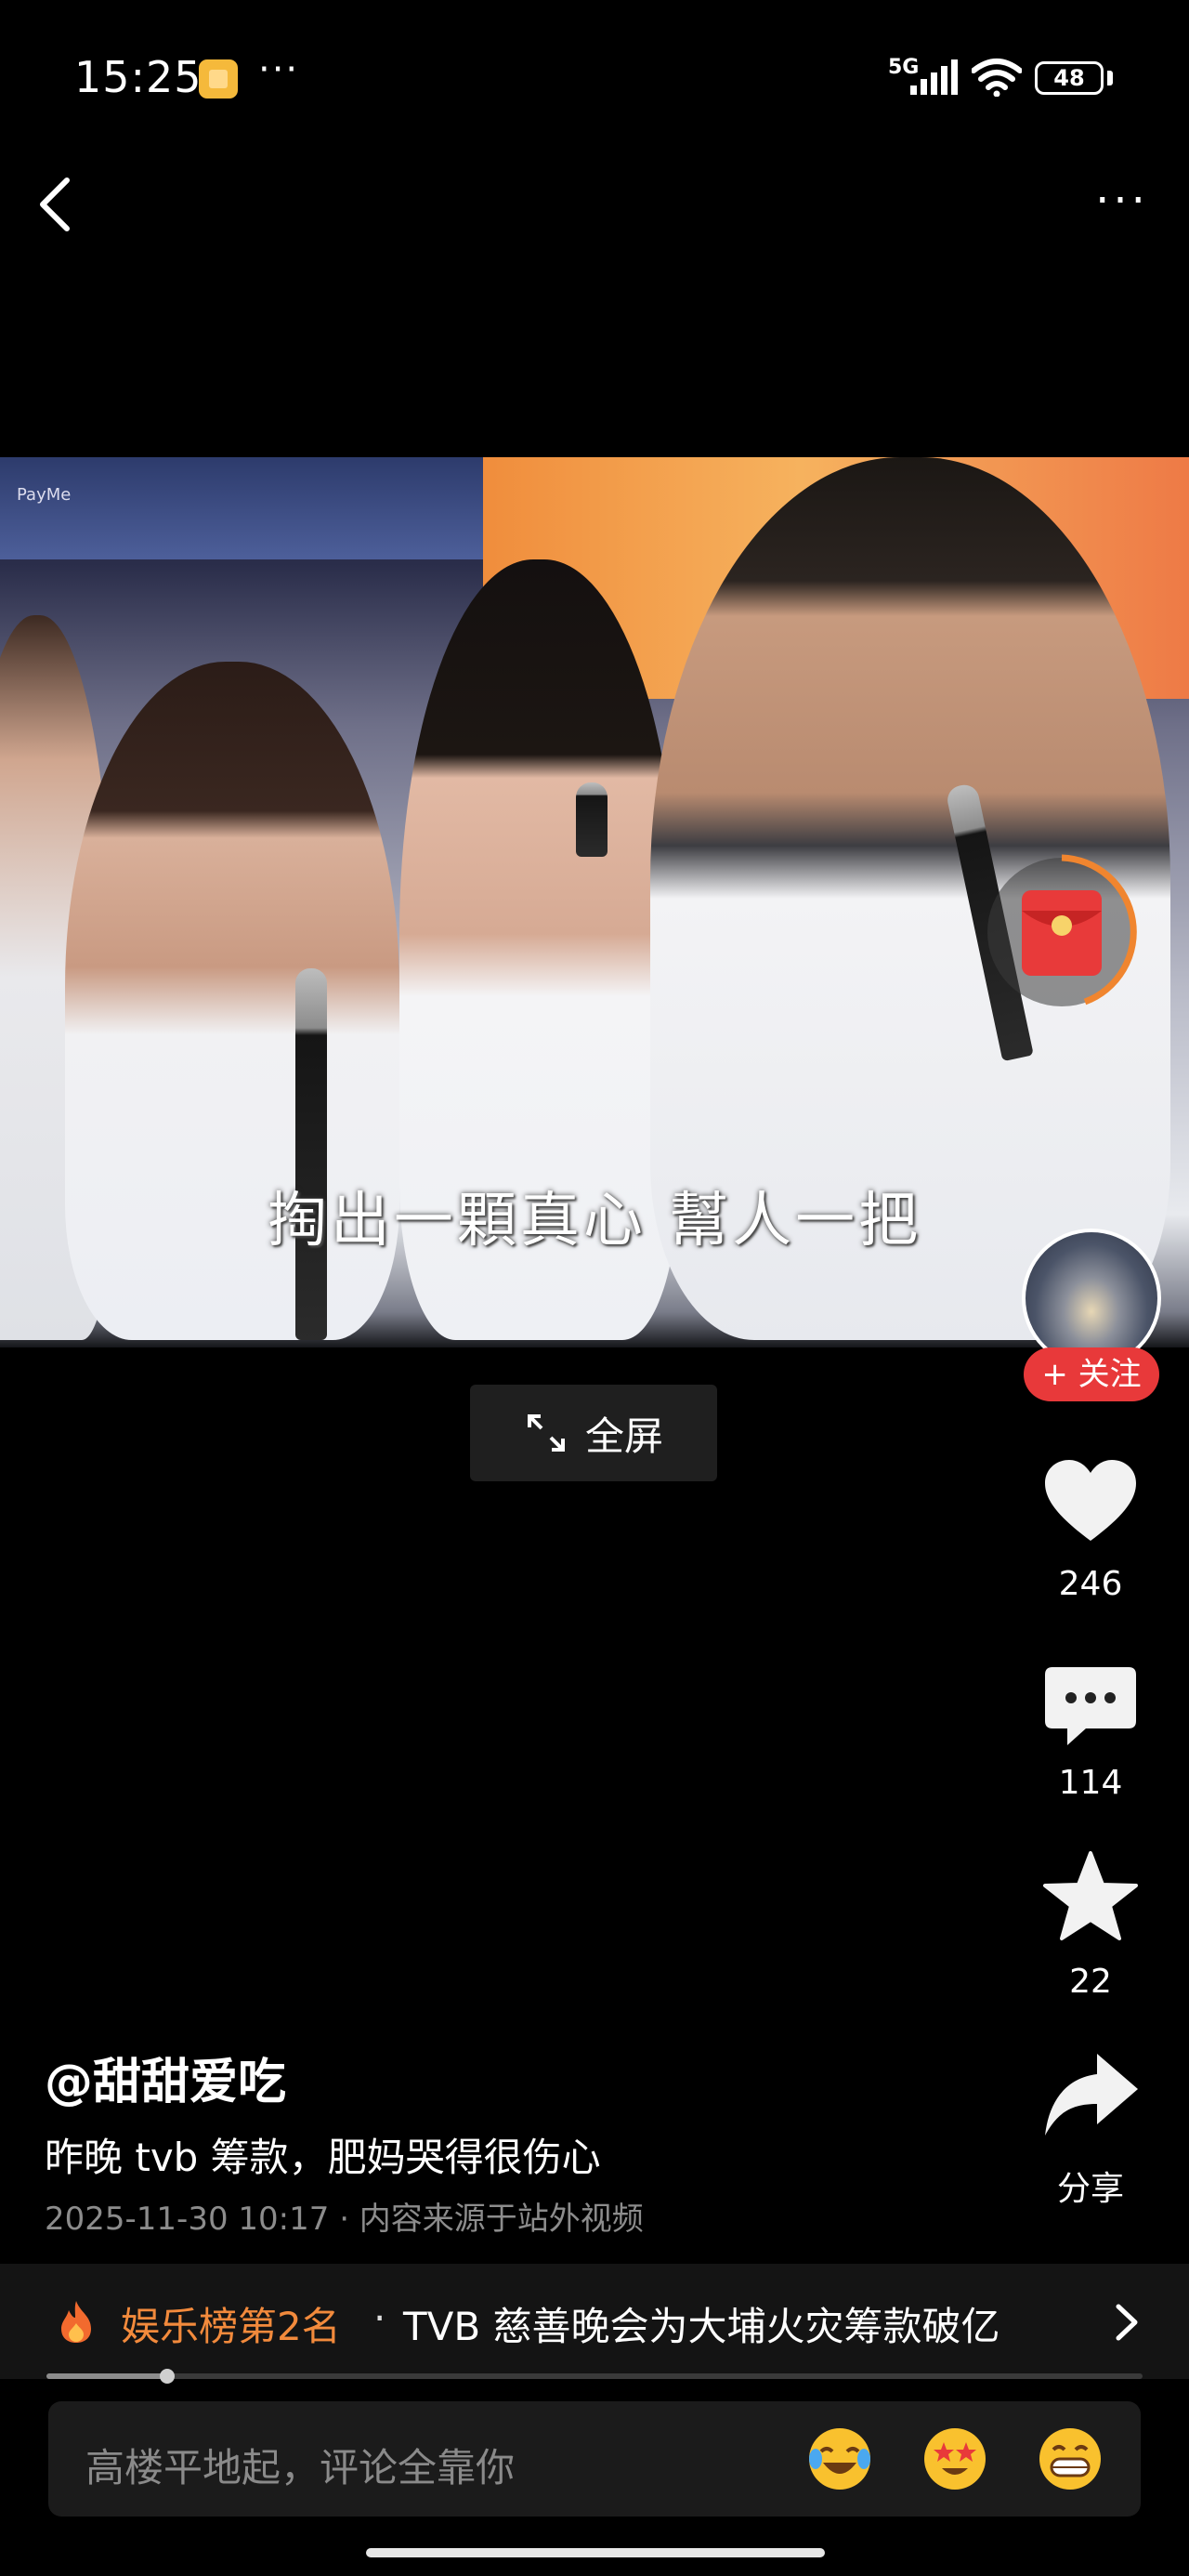 This screenshot has height=2576, width=1189. What do you see at coordinates (231, 2326) in the screenshot?
I see `trending-rank: 娱乐榜第2名` at bounding box center [231, 2326].